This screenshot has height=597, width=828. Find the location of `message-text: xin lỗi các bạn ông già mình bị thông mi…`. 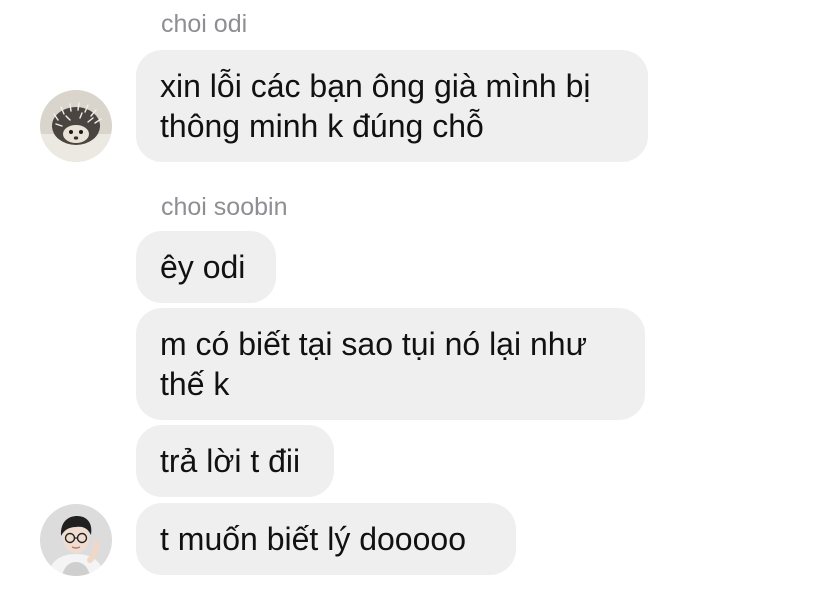

message-text: xin lỗi các bạn ông già mình bị thông mi… is located at coordinates (375, 106).